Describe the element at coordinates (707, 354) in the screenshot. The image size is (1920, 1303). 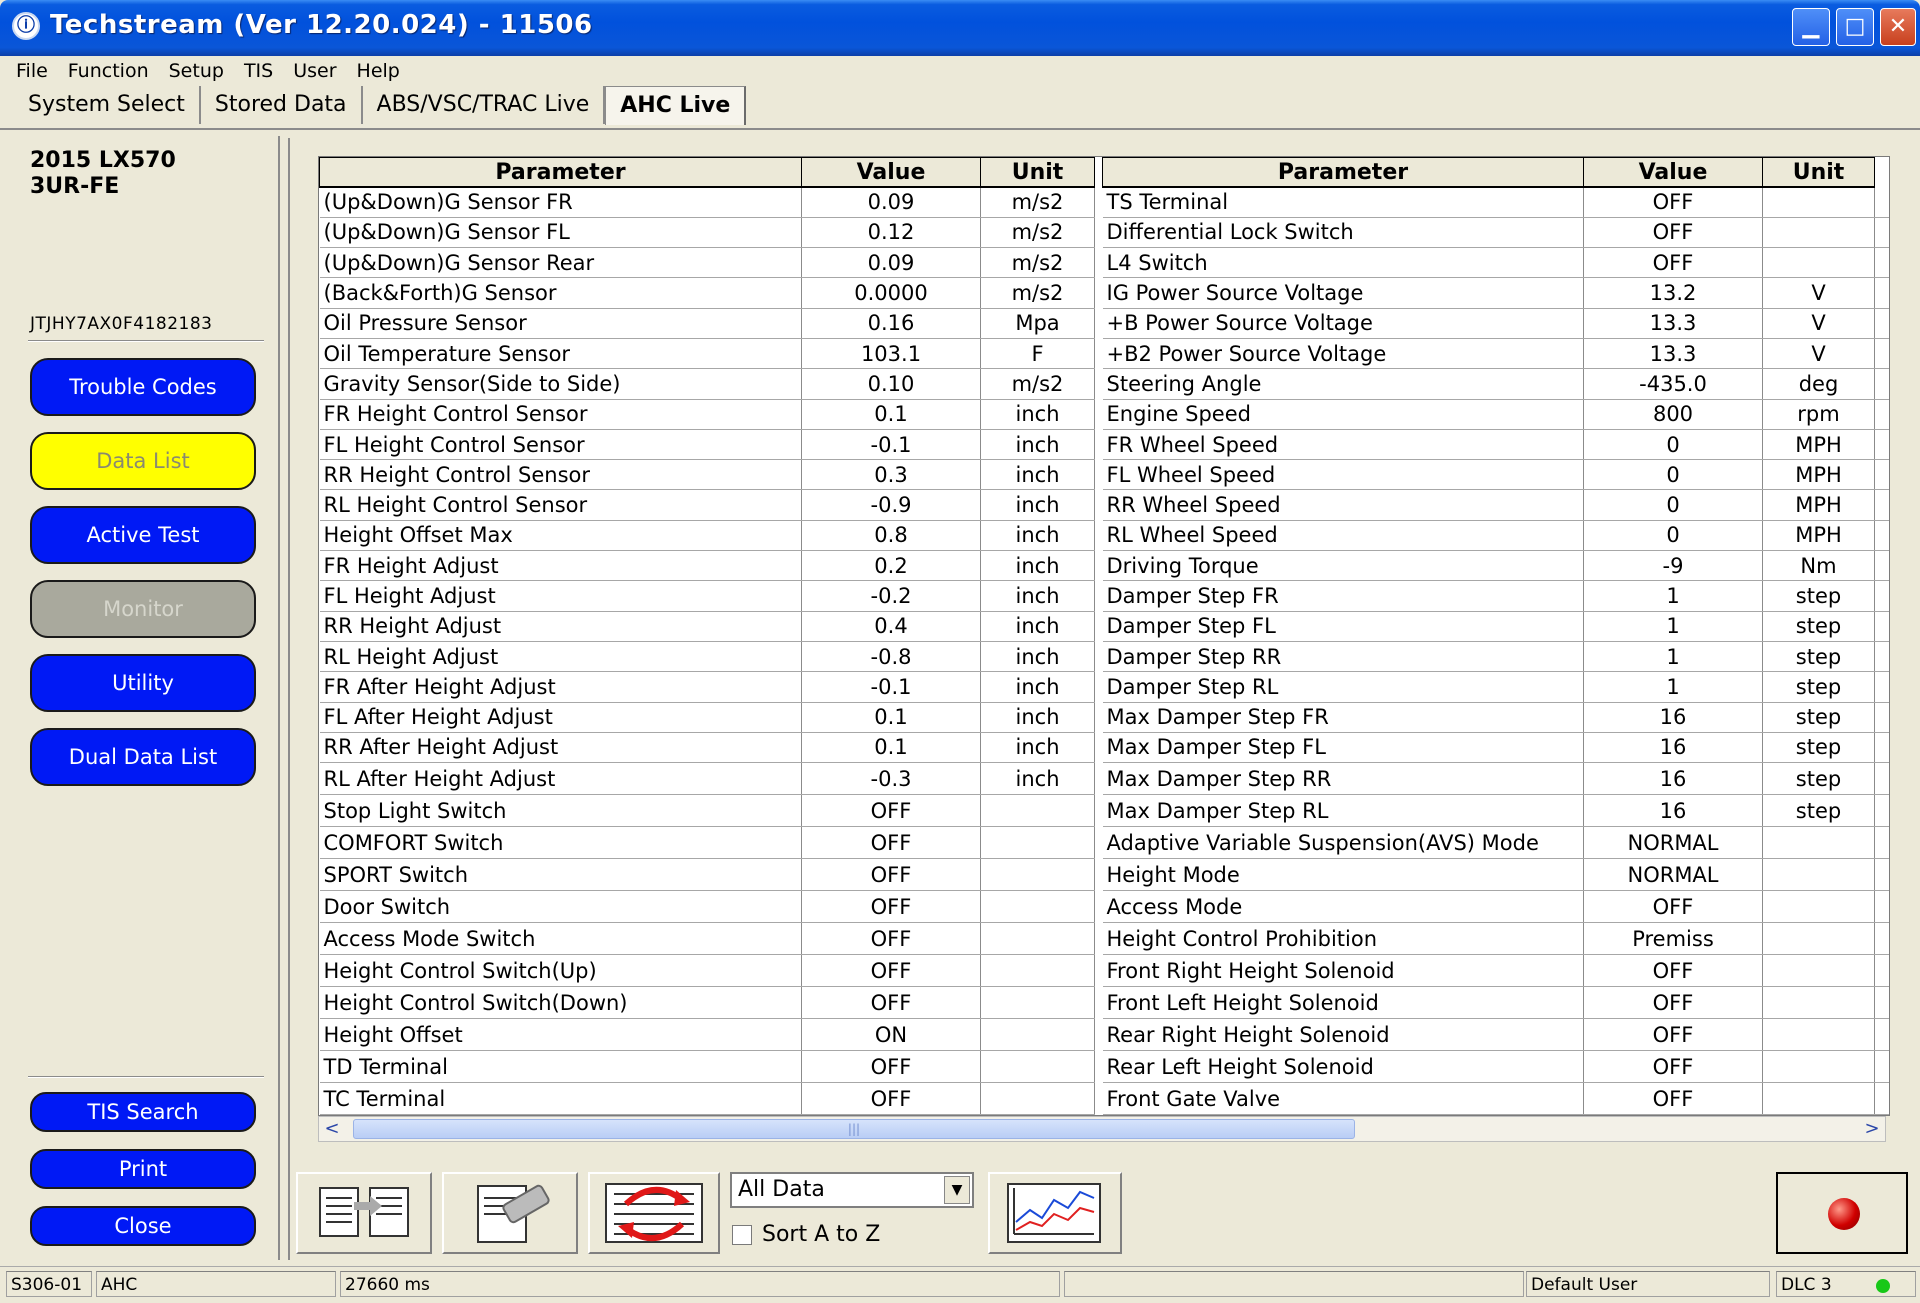
I see `table-row: Oil Temperature Sensor 103.1 F` at that location.